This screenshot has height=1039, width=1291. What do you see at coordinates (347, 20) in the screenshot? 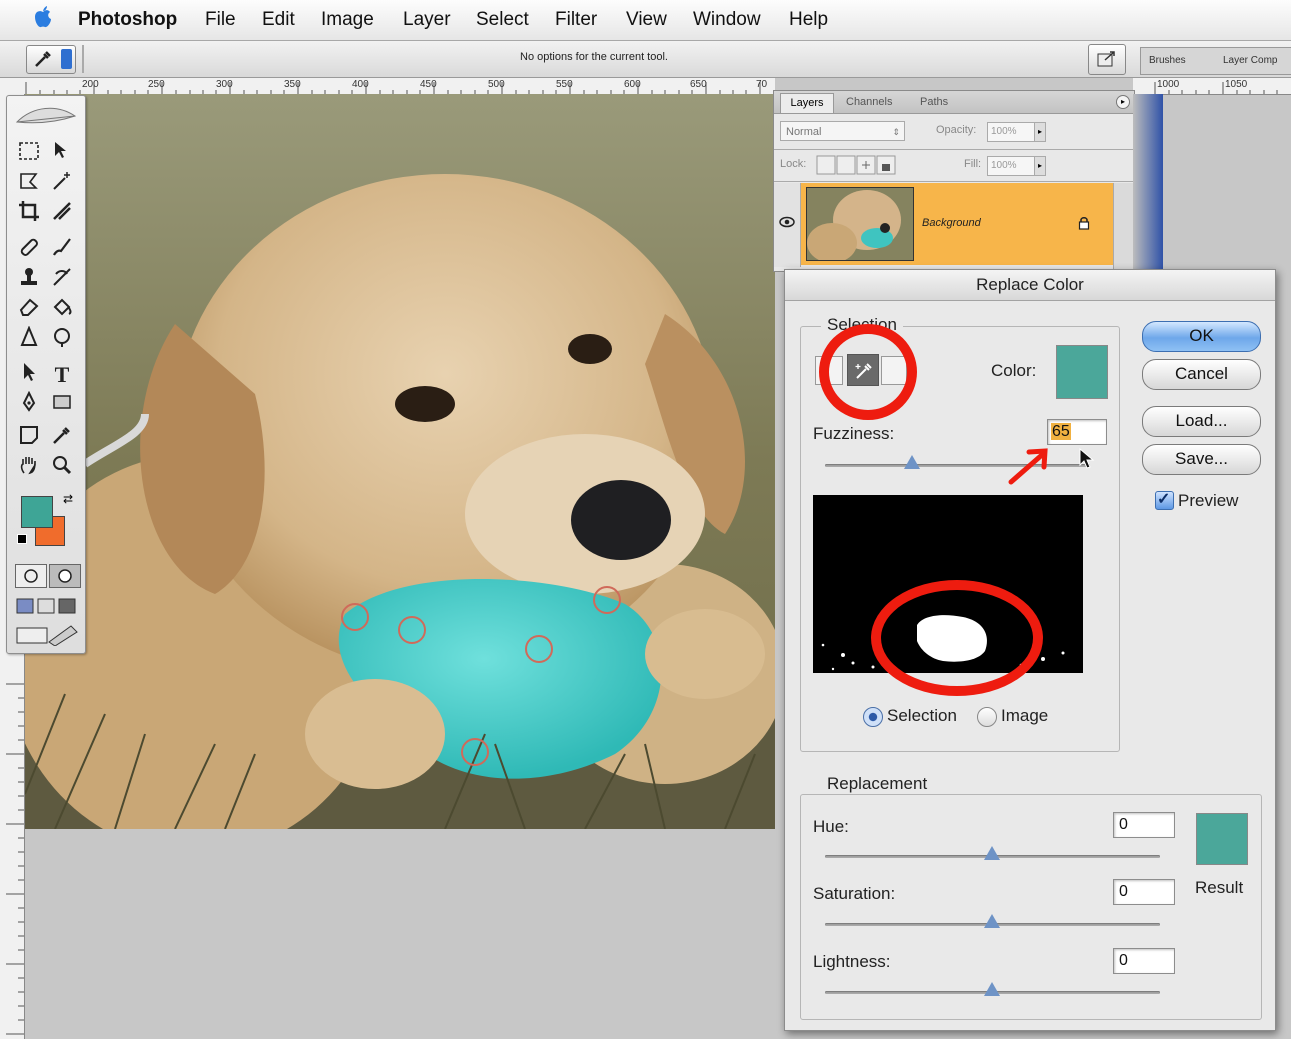
I see `menu-image: Image` at bounding box center [347, 20].